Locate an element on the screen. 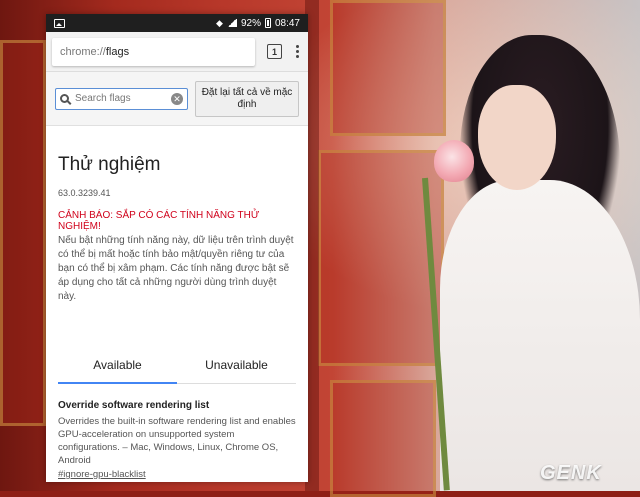 This screenshot has width=640, height=497. flag-name: Override software rendering list is located at coordinates (134, 405).